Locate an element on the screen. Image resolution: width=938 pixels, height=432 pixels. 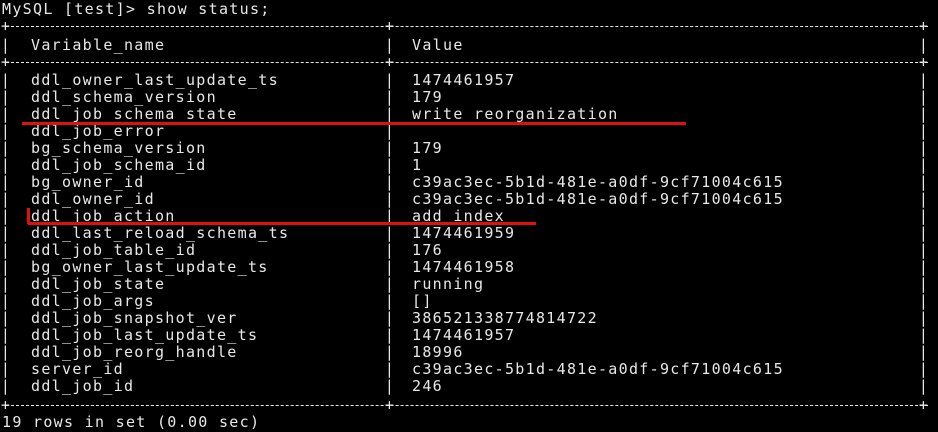
column-header-value: Value is located at coordinates (438, 45).